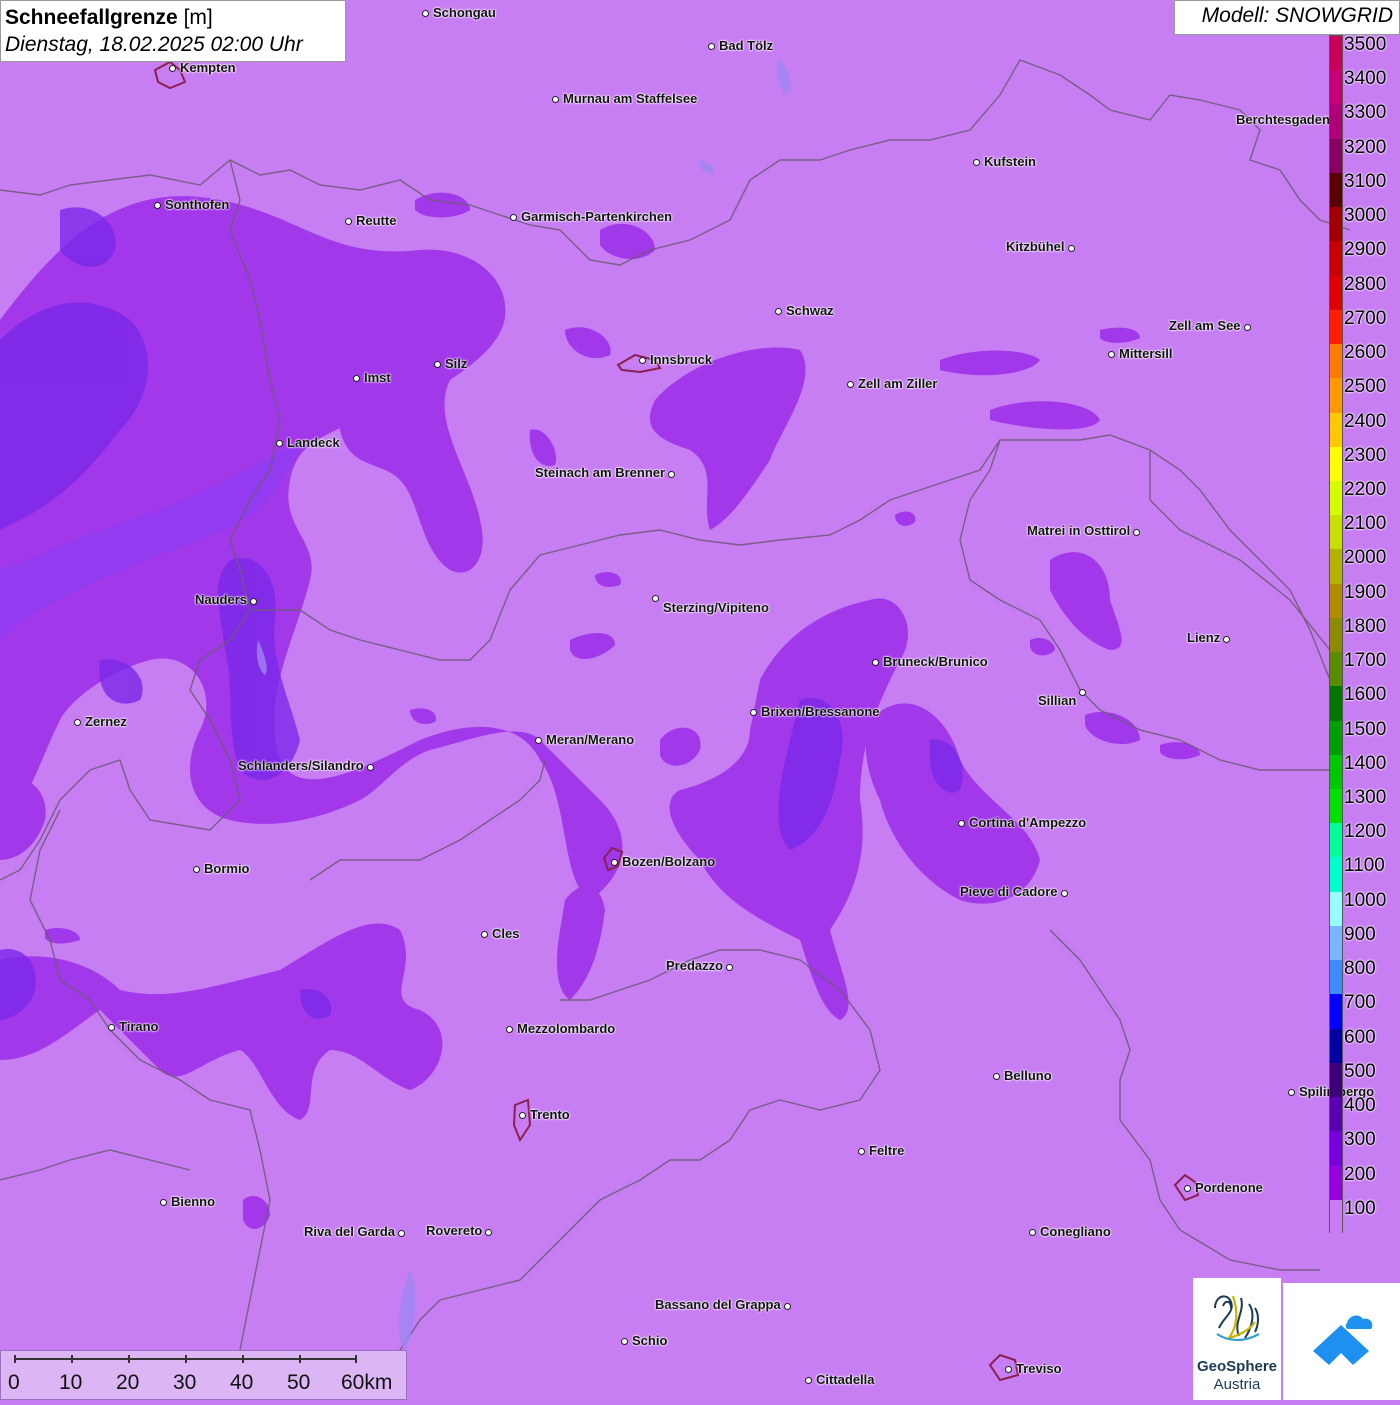 The width and height of the screenshot is (1400, 1405). What do you see at coordinates (845, 1379) in the screenshot?
I see `city-label: Cittadella` at bounding box center [845, 1379].